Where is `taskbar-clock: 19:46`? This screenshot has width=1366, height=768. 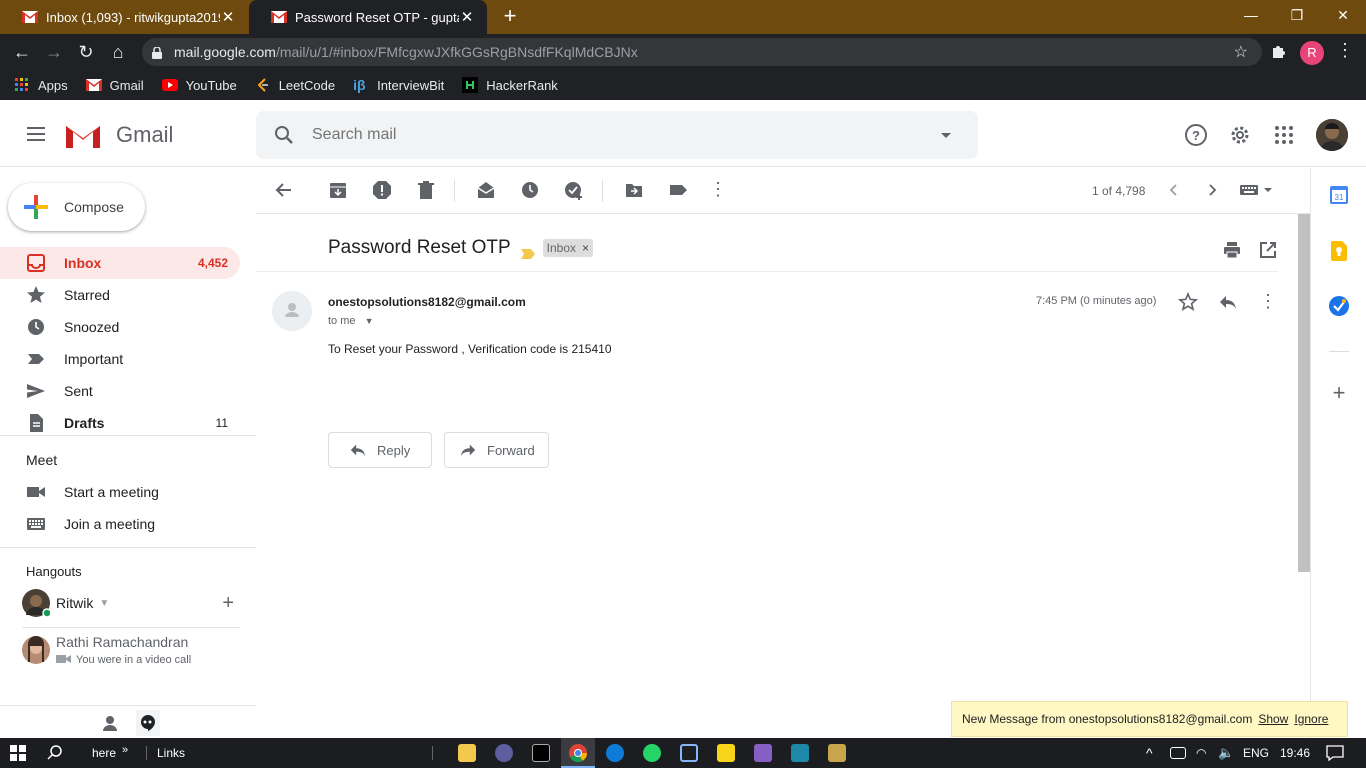
taskbar-clock: 19:46 is located at coordinates (1295, 753).